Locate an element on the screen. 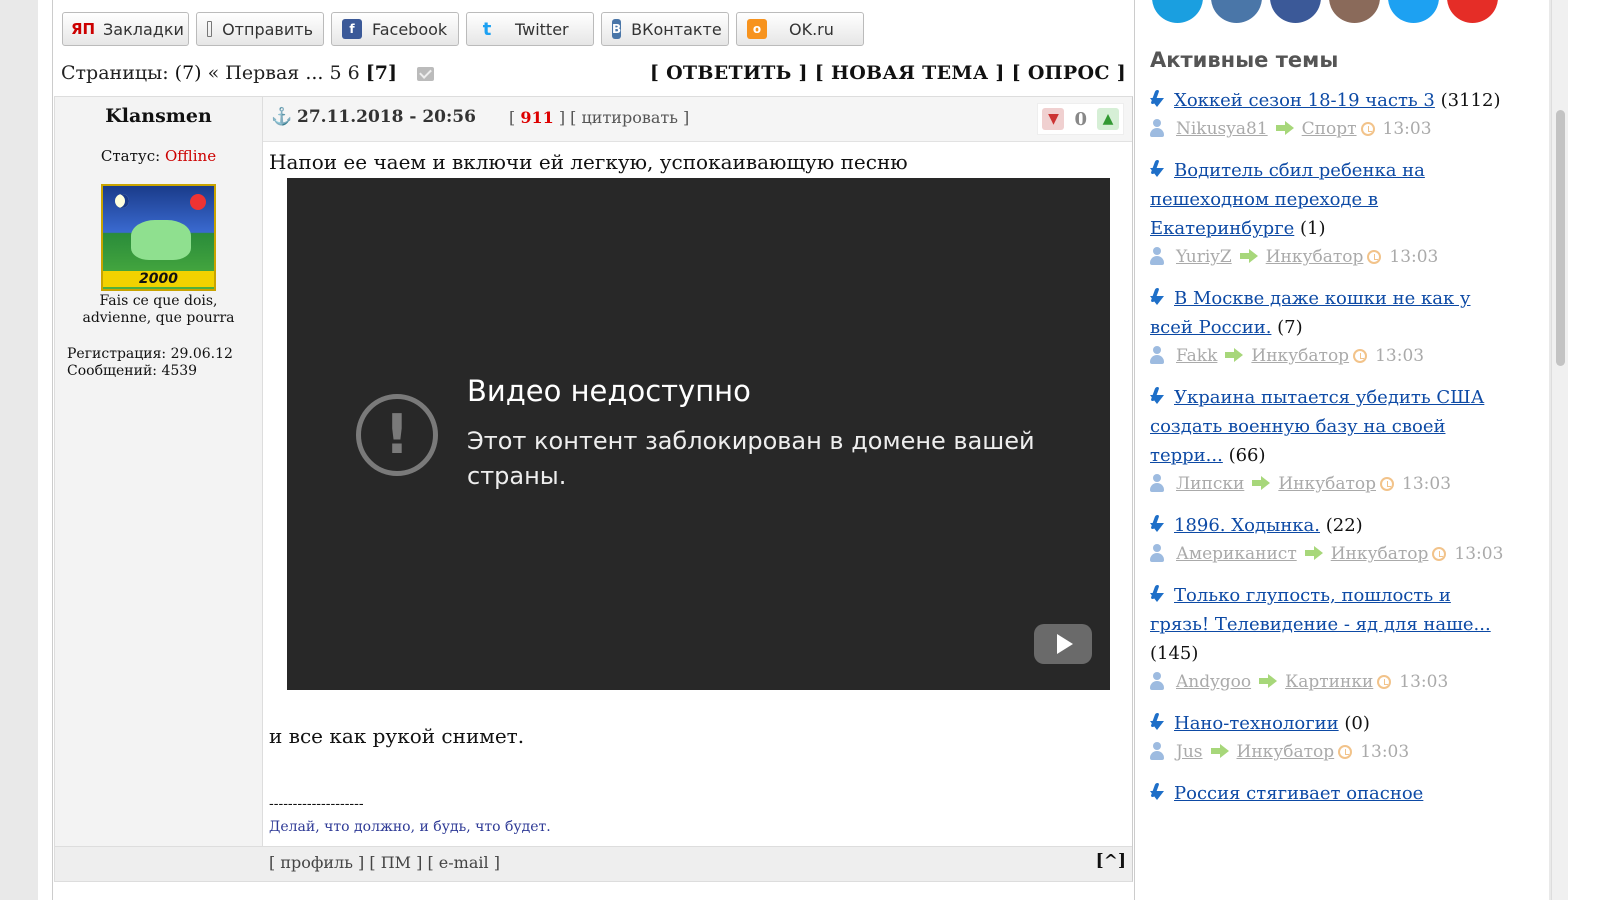 The height and width of the screenshot is (900, 1600). topic-link: 1896. Ходынка. is located at coordinates (1247, 525).